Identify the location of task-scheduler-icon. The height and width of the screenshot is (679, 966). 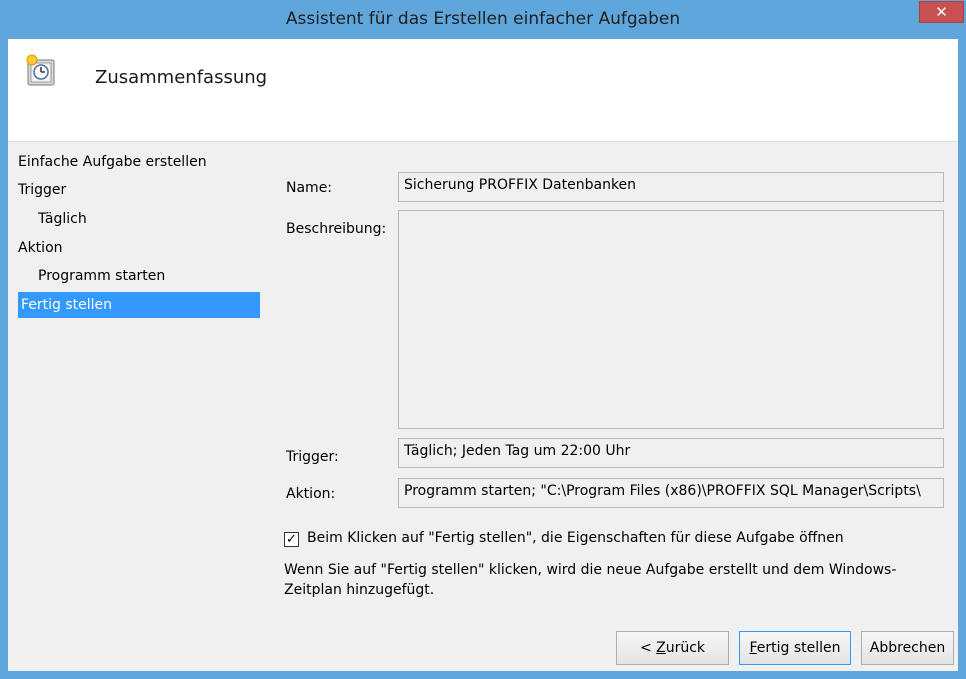
(41, 71).